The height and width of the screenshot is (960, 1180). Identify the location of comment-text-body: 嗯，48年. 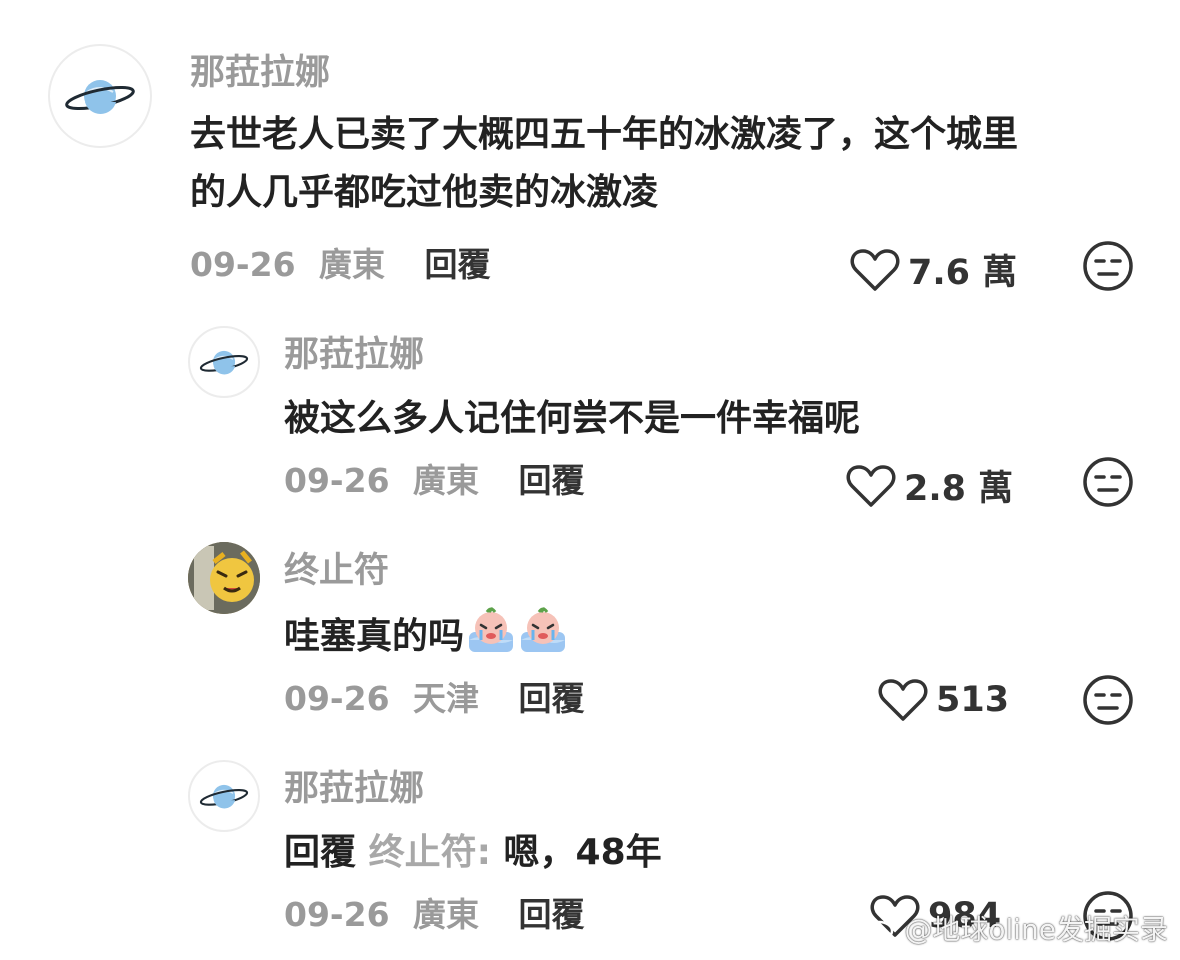
(582, 852).